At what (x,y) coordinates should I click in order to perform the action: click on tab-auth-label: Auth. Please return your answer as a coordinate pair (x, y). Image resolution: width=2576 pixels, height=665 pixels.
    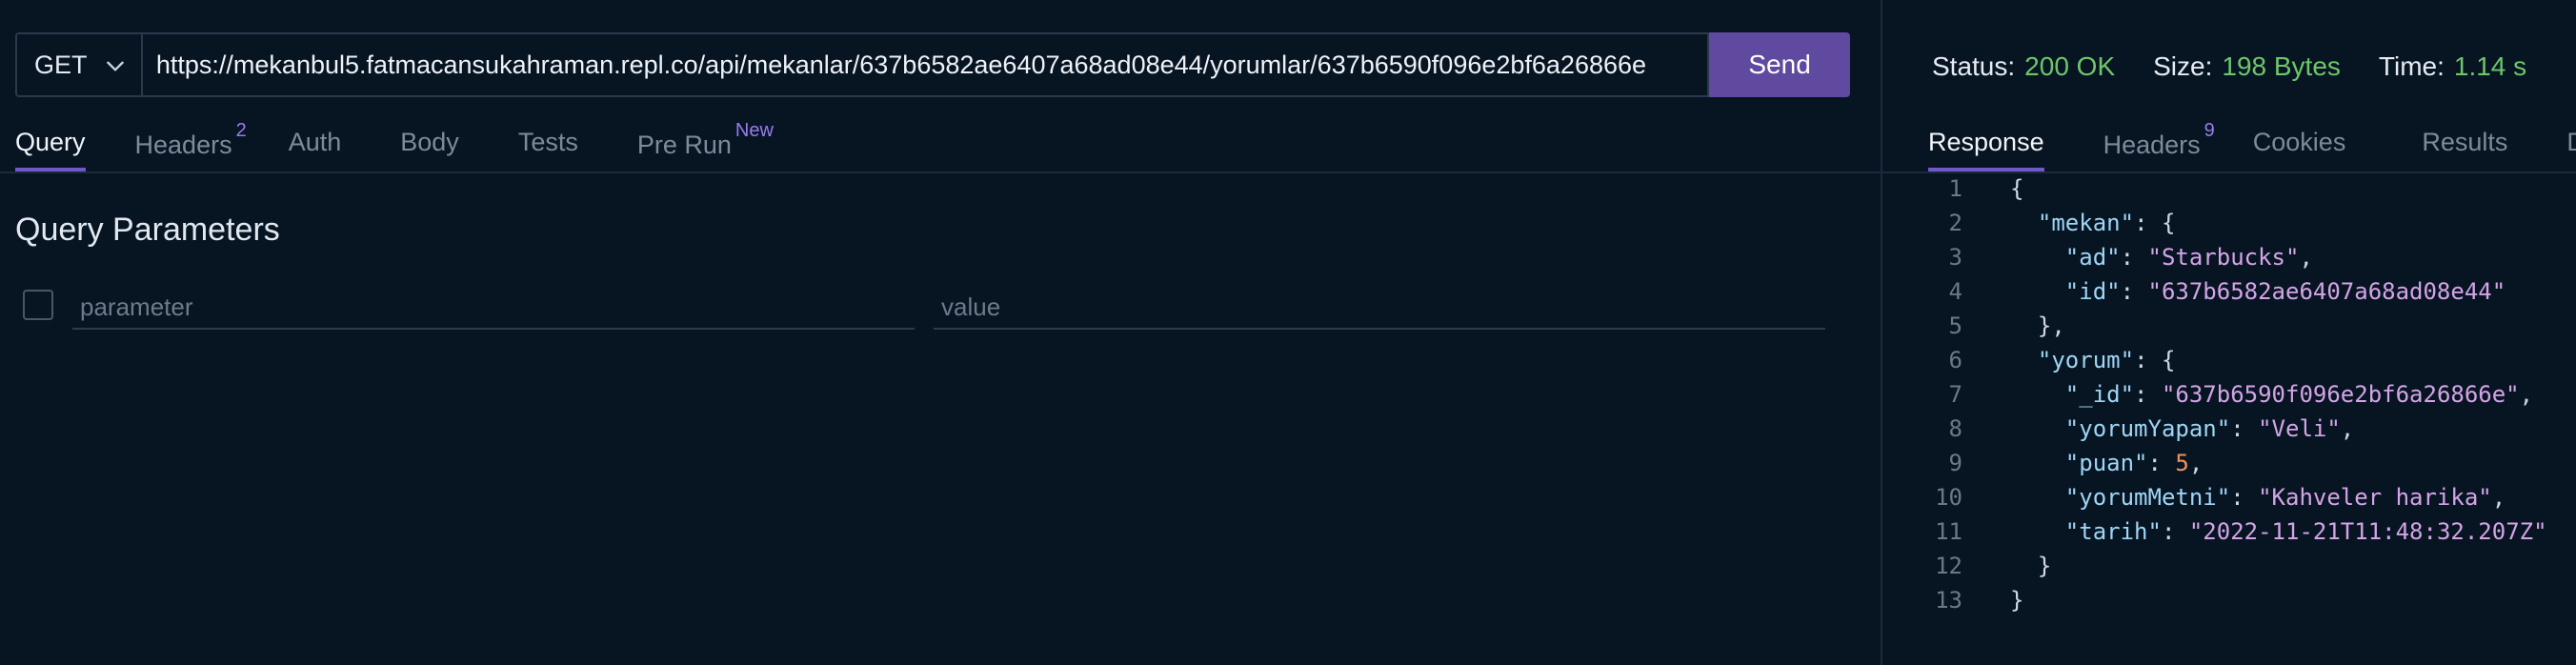
    Looking at the image, I should click on (315, 142).